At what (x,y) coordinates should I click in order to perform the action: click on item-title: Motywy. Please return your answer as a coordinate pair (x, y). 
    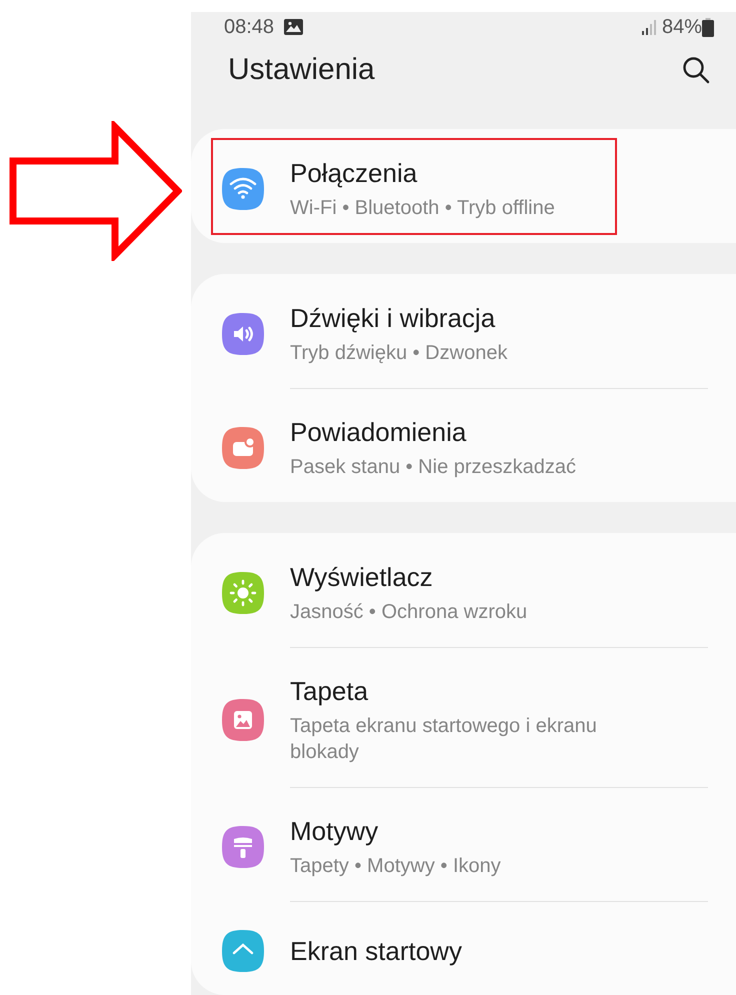
    Looking at the image, I should click on (335, 831).